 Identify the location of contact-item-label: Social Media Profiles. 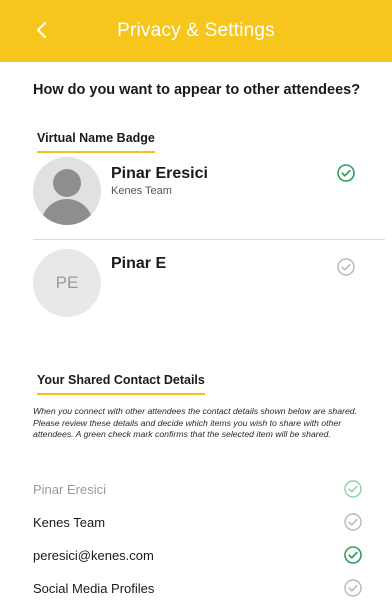
(94, 588).